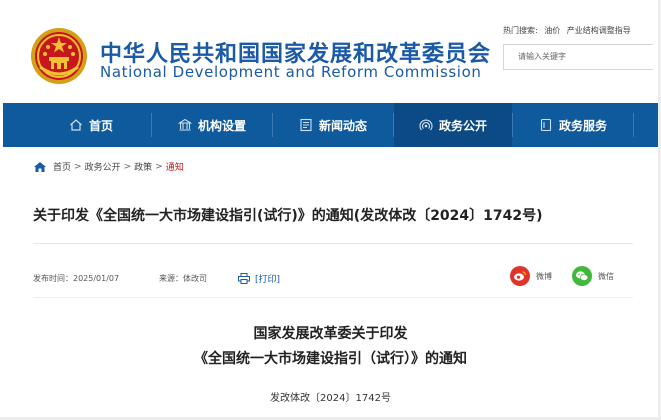 The height and width of the screenshot is (420, 661). What do you see at coordinates (593, 276) in the screenshot?
I see `share-wechat: 微信` at bounding box center [593, 276].